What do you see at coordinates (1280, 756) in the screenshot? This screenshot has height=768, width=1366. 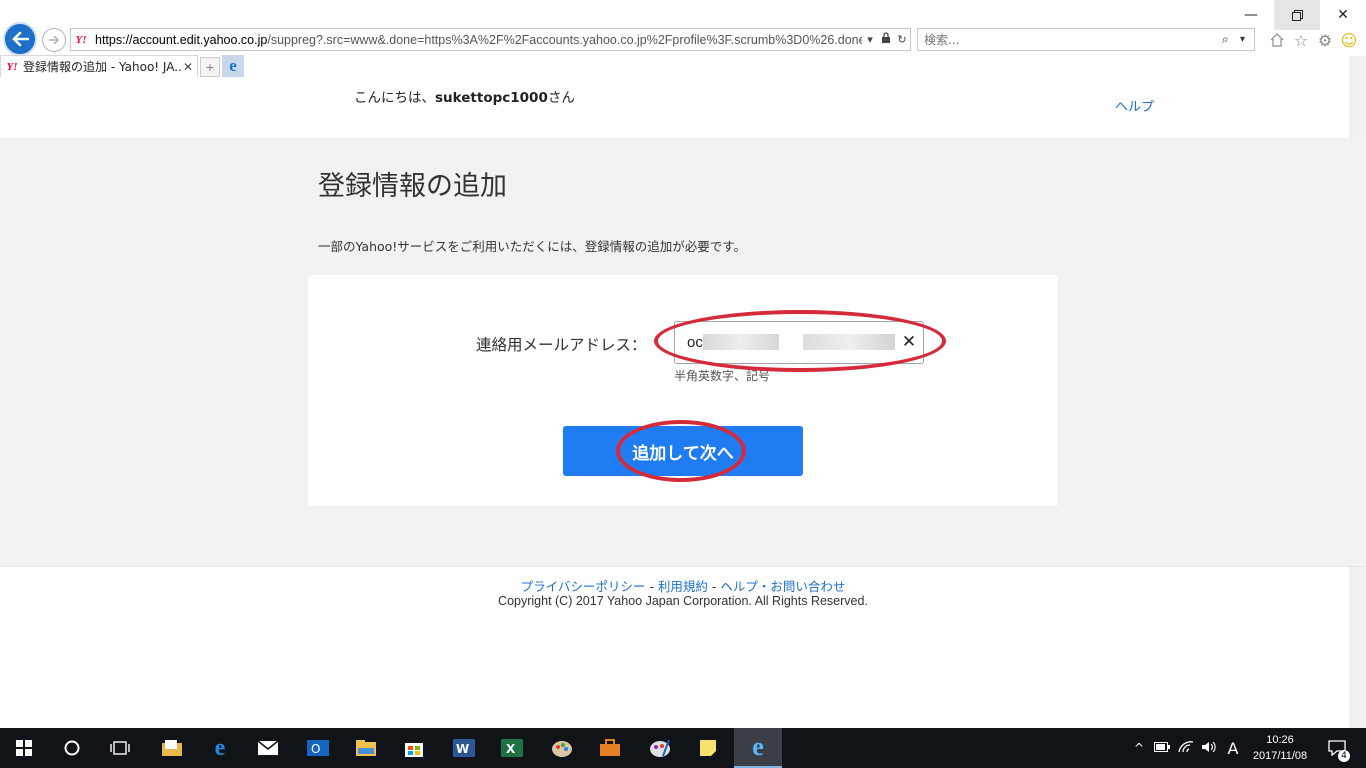 I see `clock-date: 2017/11/08` at bounding box center [1280, 756].